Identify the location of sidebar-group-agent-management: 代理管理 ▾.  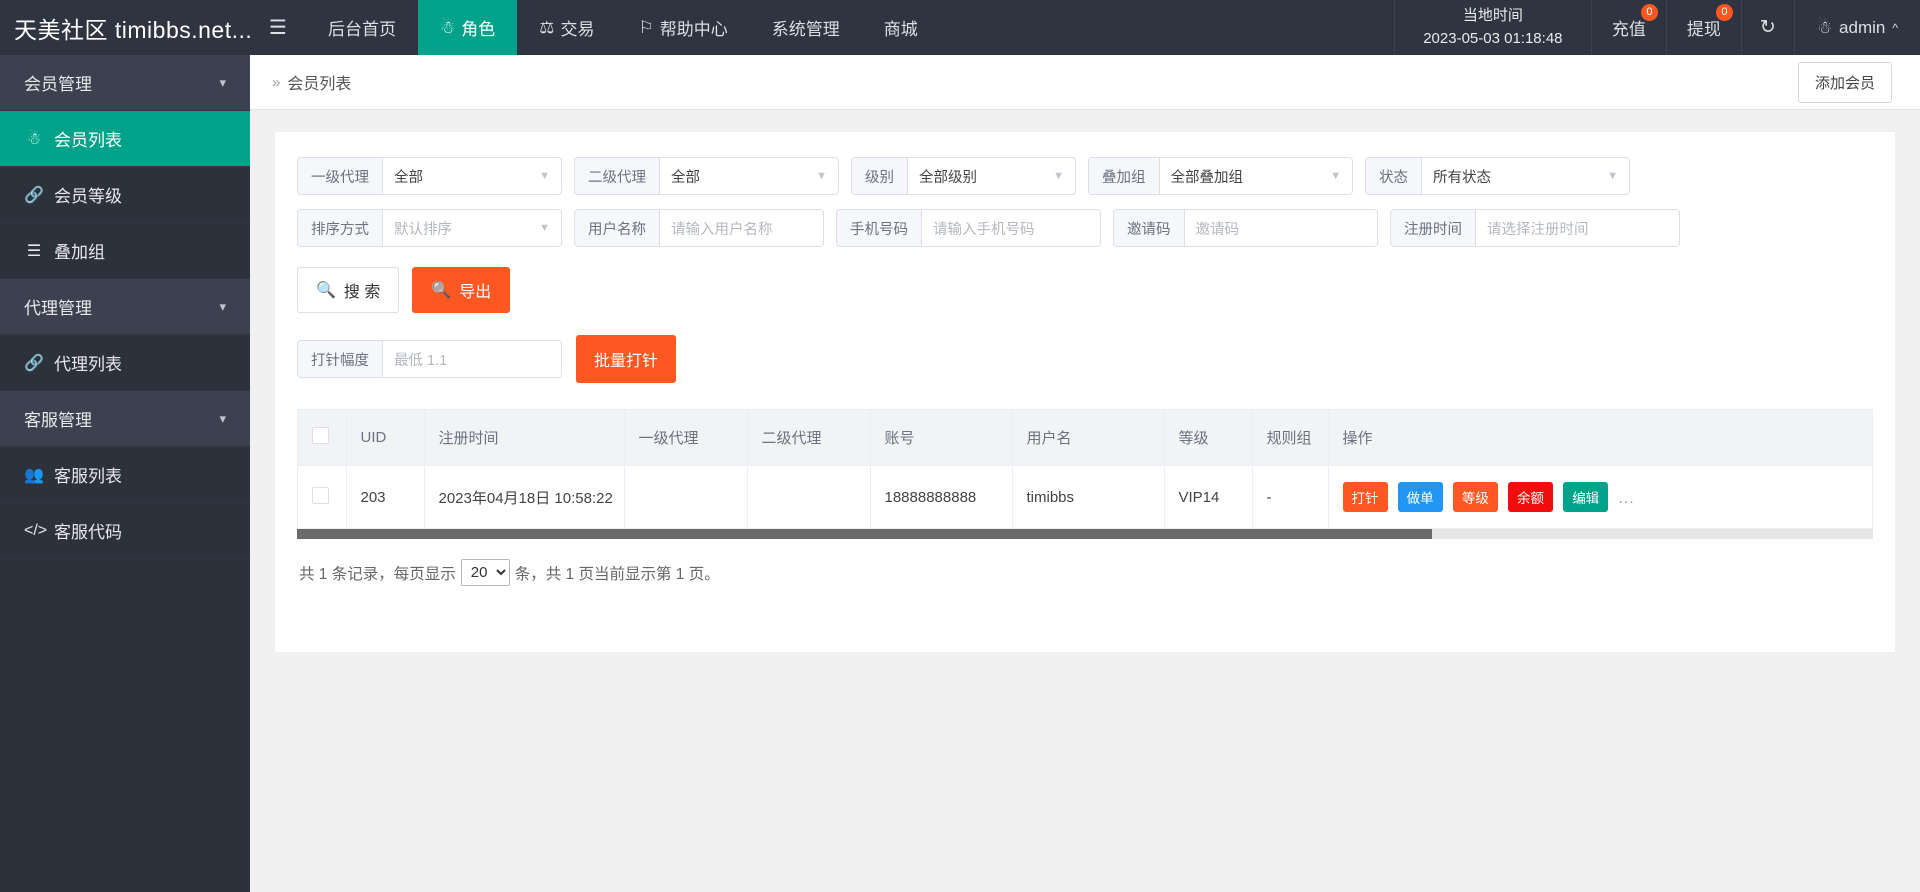
(125, 307).